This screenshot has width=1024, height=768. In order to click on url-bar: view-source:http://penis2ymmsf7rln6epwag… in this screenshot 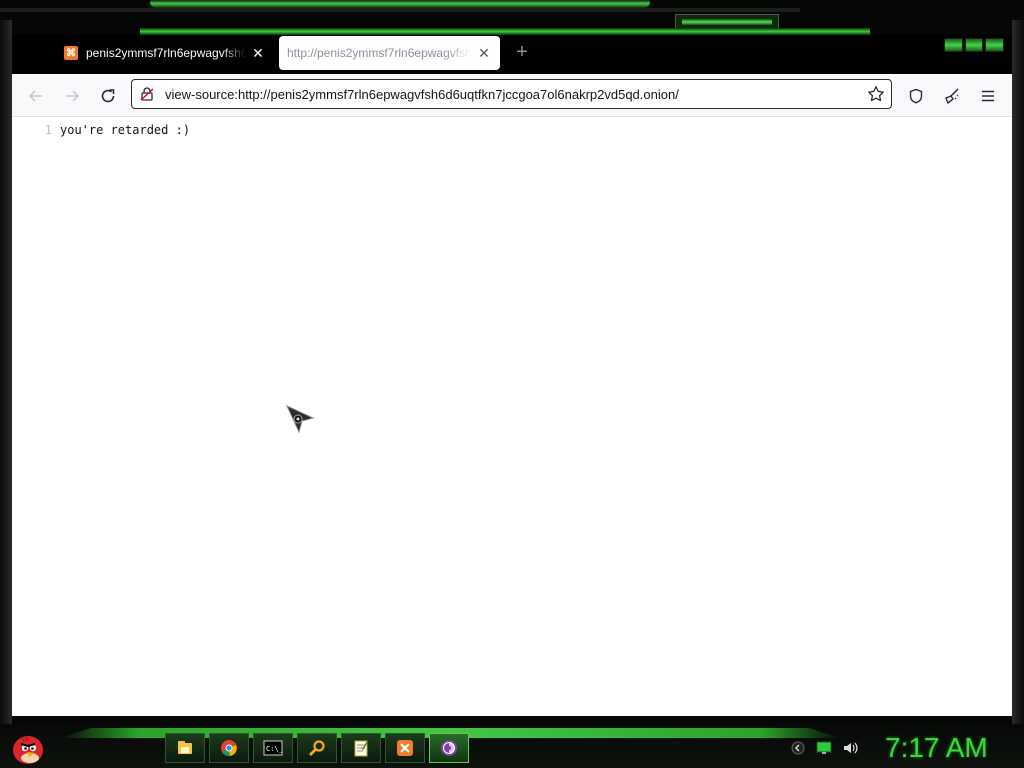, I will do `click(511, 94)`.